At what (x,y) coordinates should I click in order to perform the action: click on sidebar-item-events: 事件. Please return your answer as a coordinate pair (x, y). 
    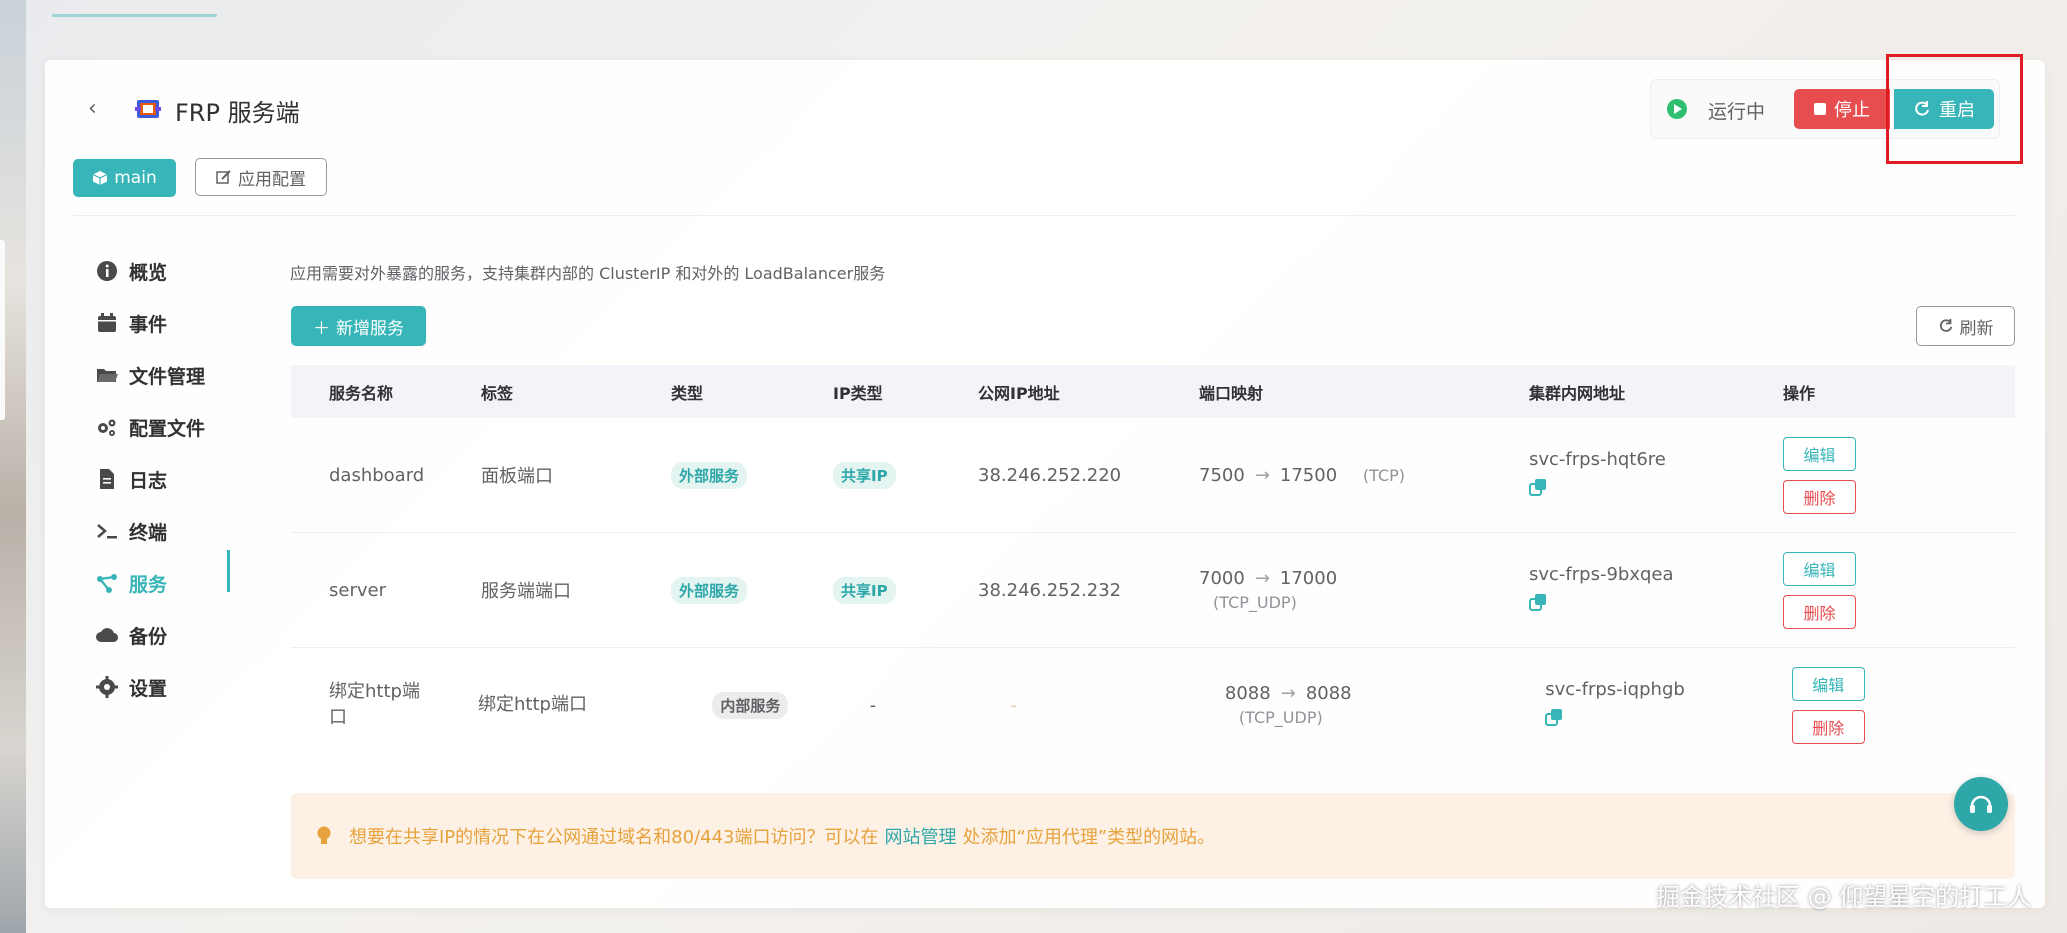
    Looking at the image, I should click on (165, 323).